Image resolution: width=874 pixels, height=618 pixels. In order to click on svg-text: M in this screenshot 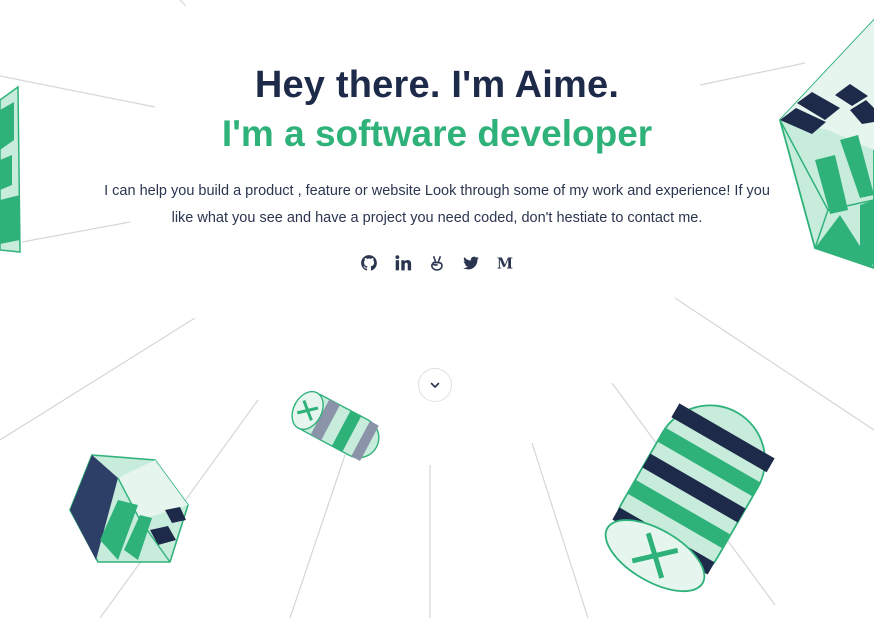, I will do `click(505, 264)`.